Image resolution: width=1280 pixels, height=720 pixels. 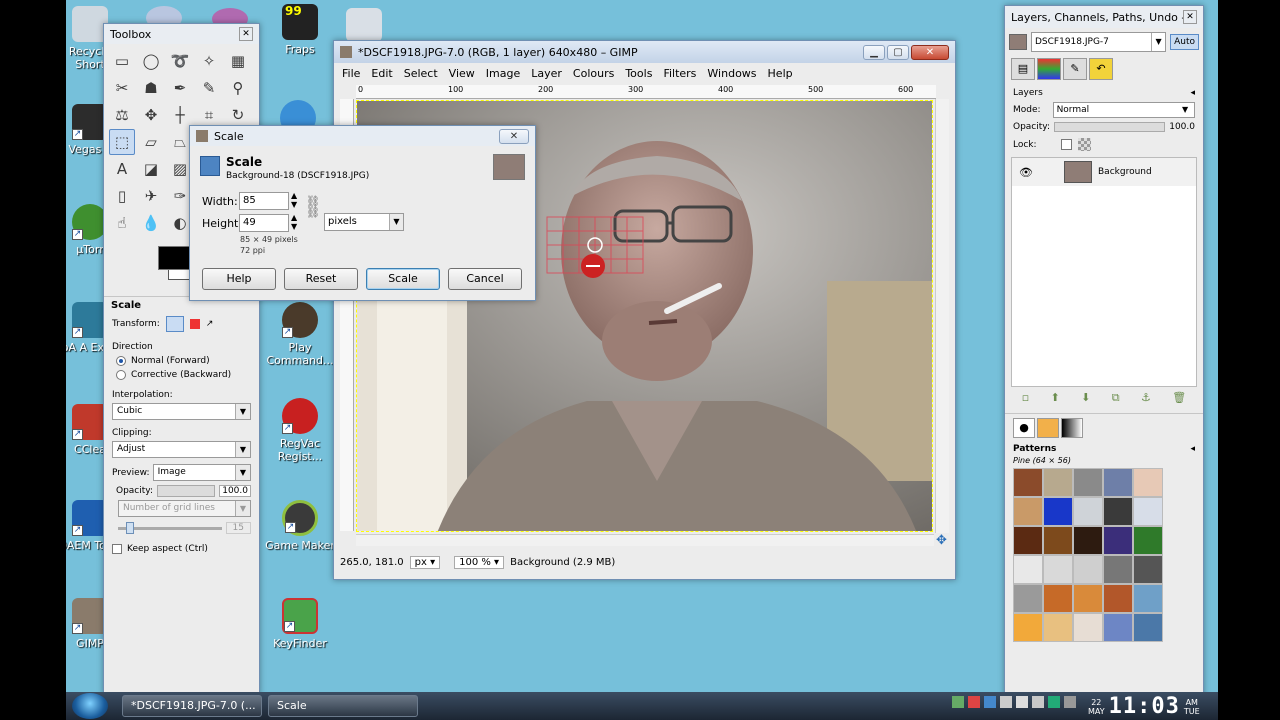 I want to click on scale-dialog-titlebar: Scale ✕, so click(x=362, y=136).